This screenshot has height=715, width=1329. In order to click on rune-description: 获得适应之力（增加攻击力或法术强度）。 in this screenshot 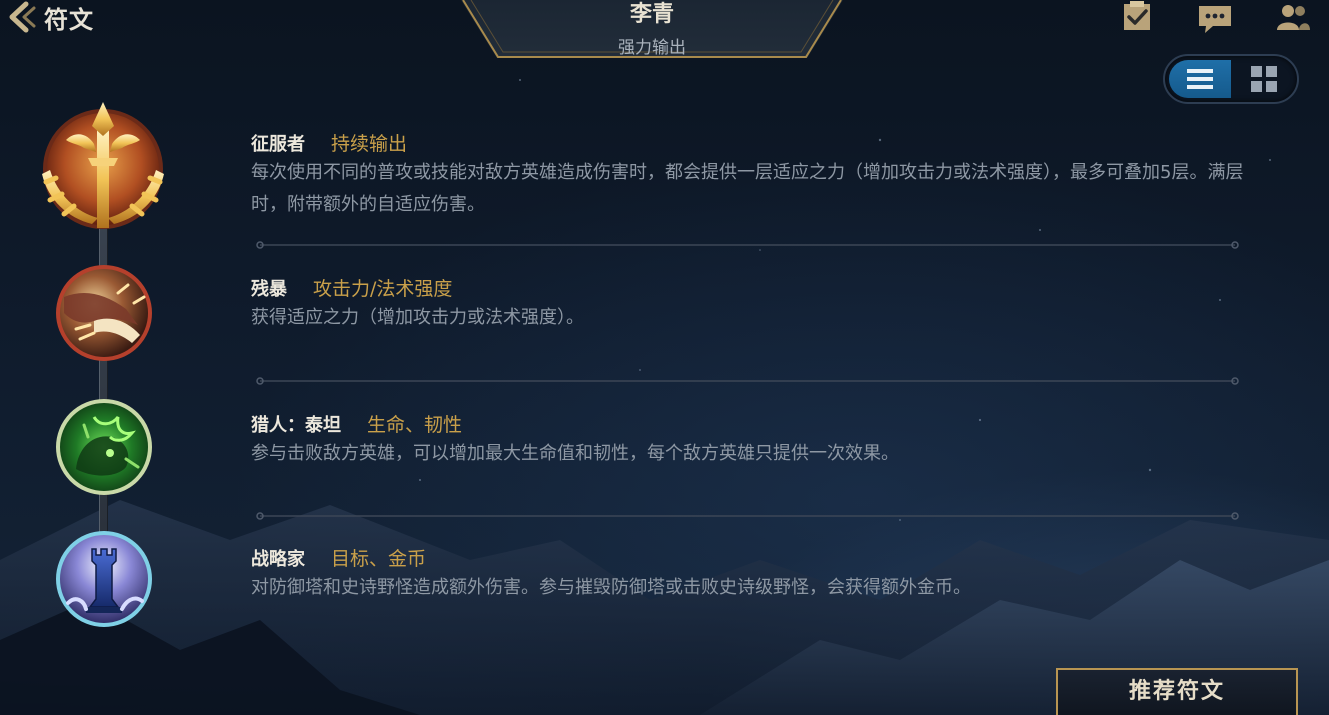, I will do `click(417, 317)`.